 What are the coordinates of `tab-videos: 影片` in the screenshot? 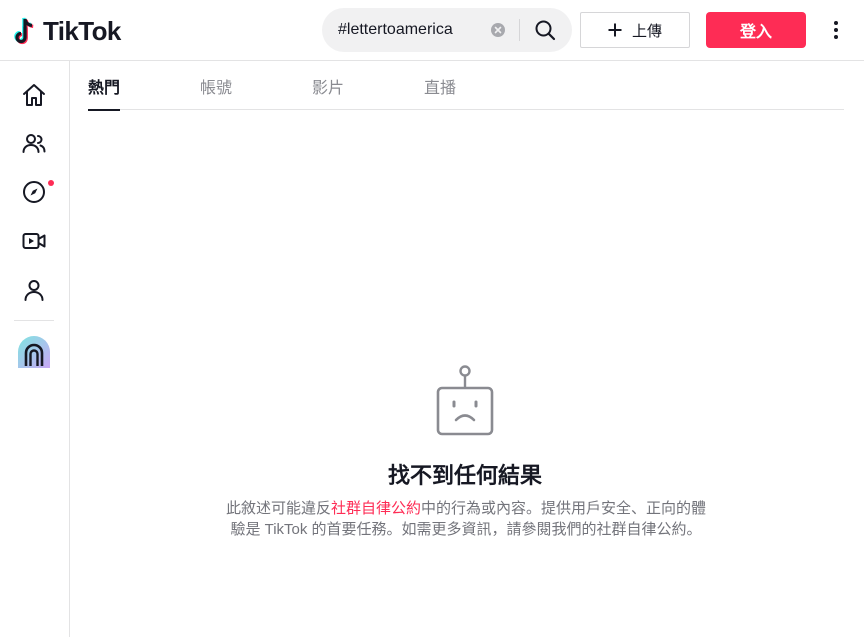 It's located at (328, 85).